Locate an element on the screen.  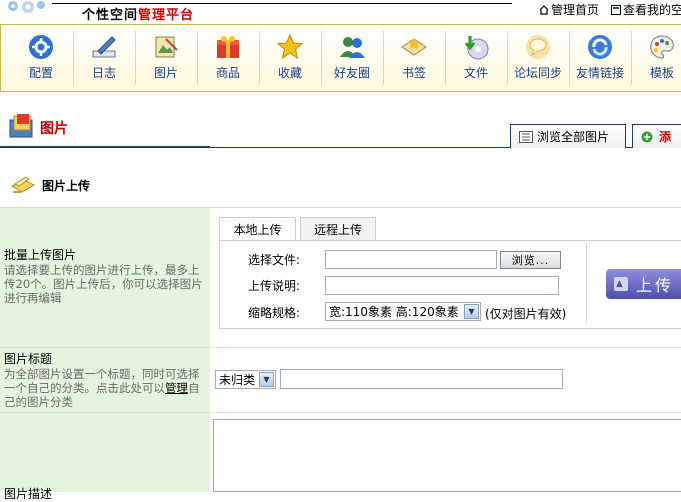
tab-local-upload: 本地上传 is located at coordinates (257, 229).